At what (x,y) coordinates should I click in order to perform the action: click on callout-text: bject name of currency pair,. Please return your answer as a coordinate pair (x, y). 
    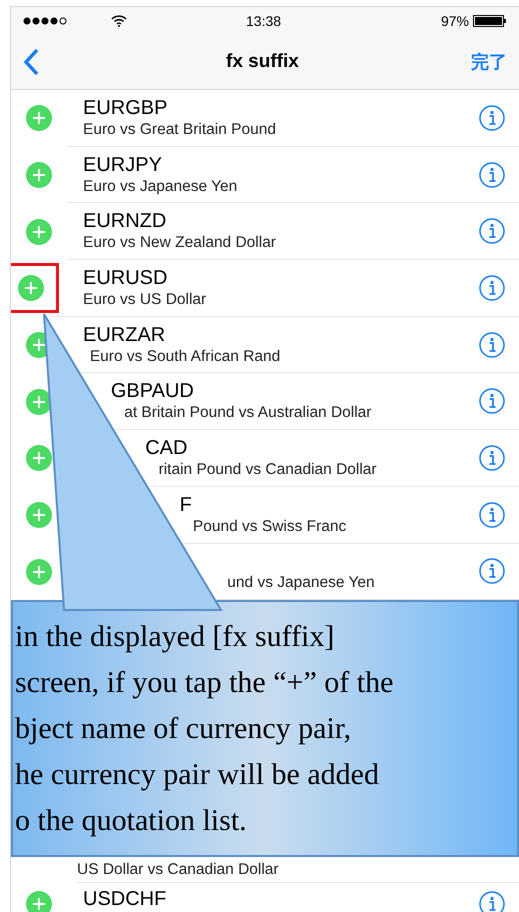
    Looking at the image, I should click on (183, 728).